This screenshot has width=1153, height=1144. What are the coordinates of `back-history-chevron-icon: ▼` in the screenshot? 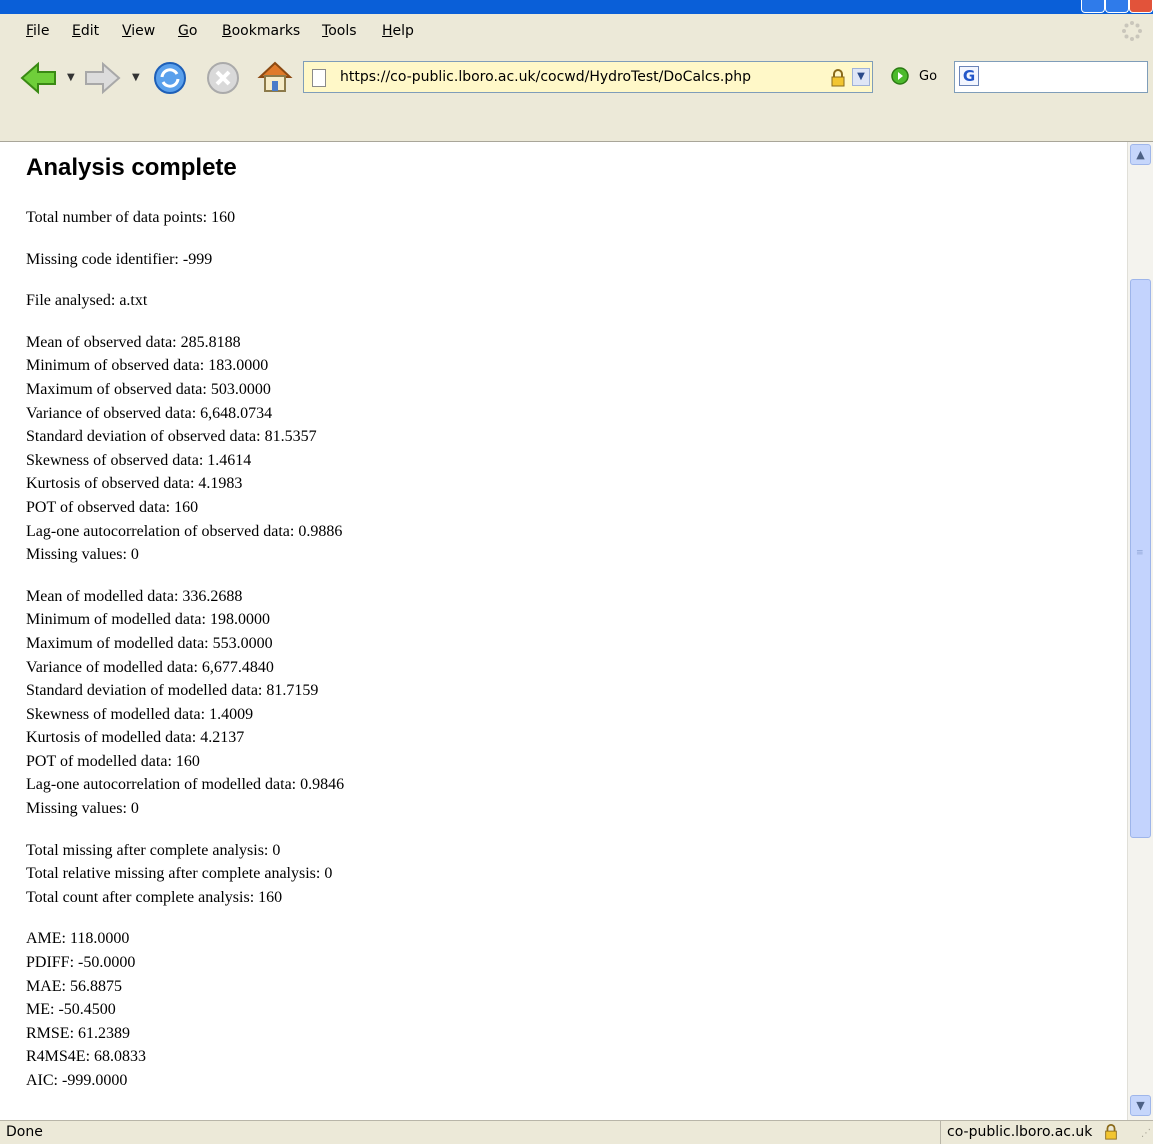 It's located at (71, 77).